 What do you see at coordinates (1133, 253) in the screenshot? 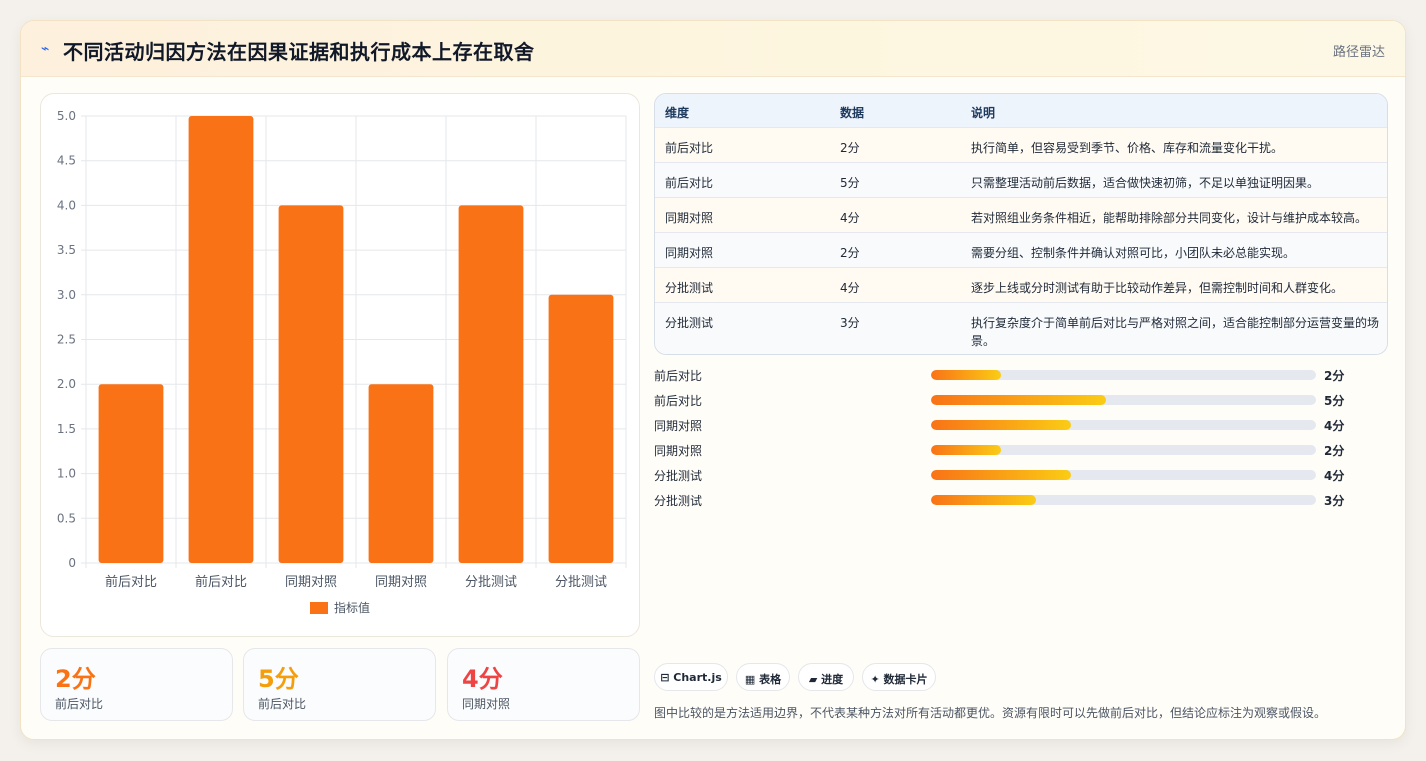
I see `table-cell: 需要分组、控制条件并确认对照可比，小团队未必总能实现。` at bounding box center [1133, 253].